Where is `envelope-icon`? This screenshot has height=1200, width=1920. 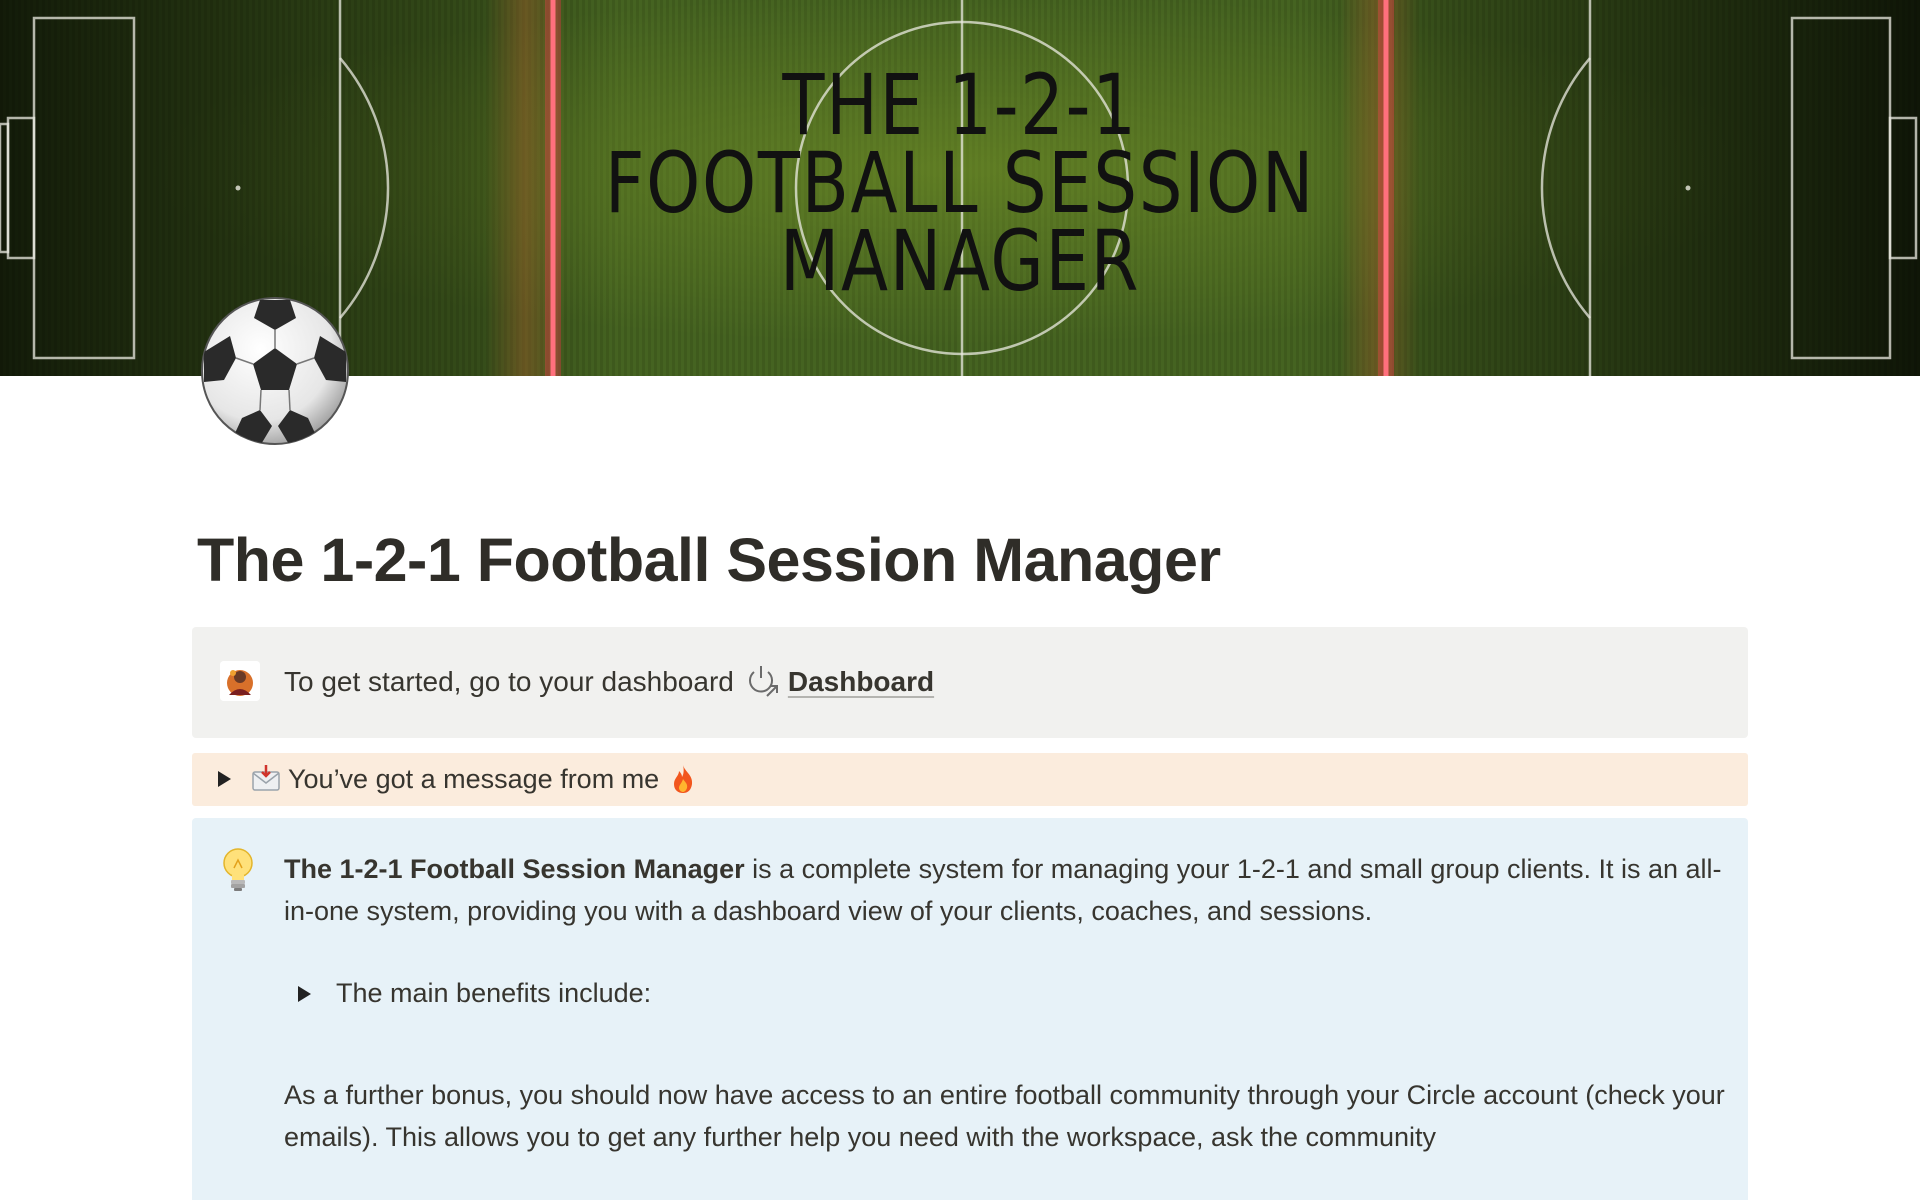
envelope-icon is located at coordinates (266, 779).